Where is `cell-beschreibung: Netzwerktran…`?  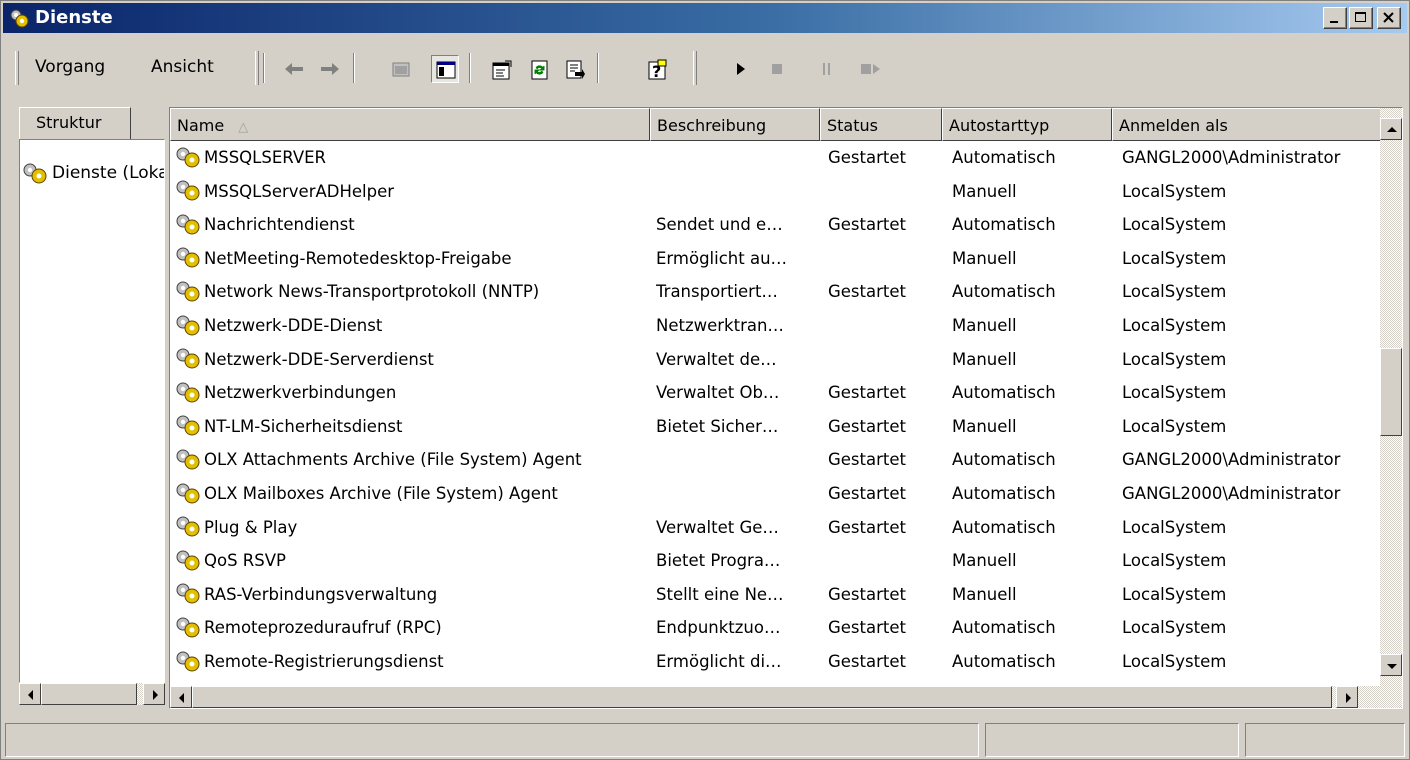 cell-beschreibung: Netzwerktran… is located at coordinates (720, 325).